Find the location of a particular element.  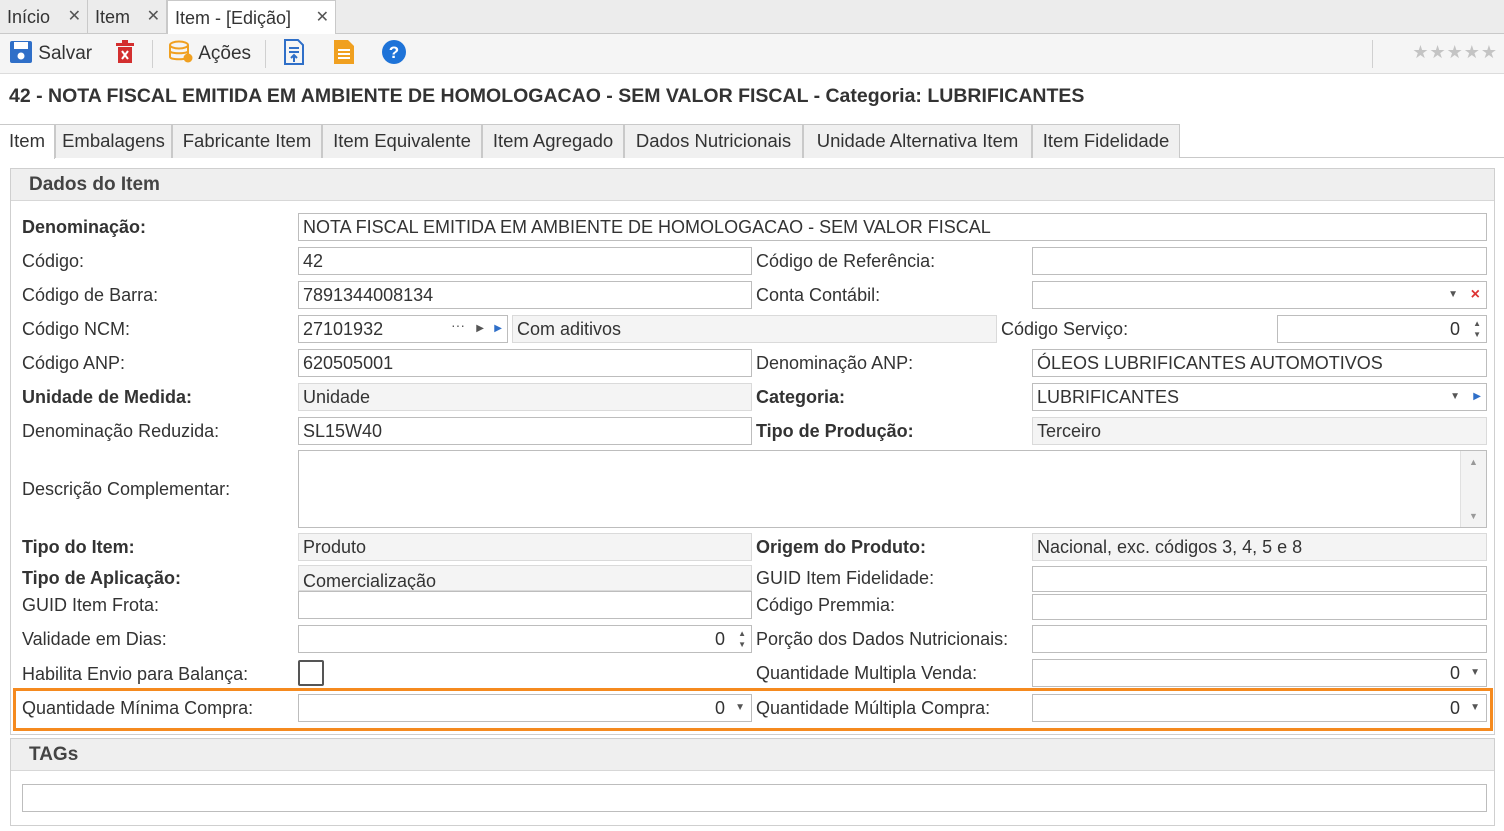

save-button: Salvar is located at coordinates (50, 54).